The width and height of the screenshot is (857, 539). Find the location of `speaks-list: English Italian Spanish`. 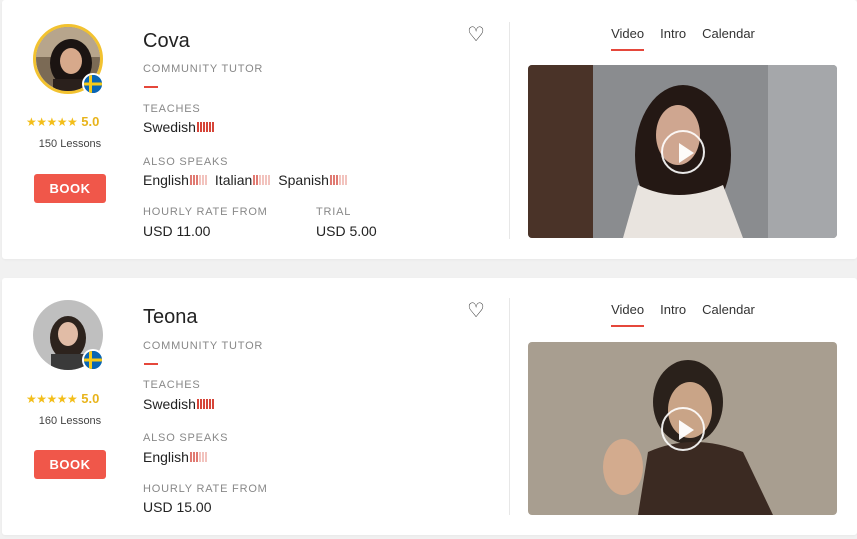

speaks-list: English Italian Spanish is located at coordinates (245, 180).